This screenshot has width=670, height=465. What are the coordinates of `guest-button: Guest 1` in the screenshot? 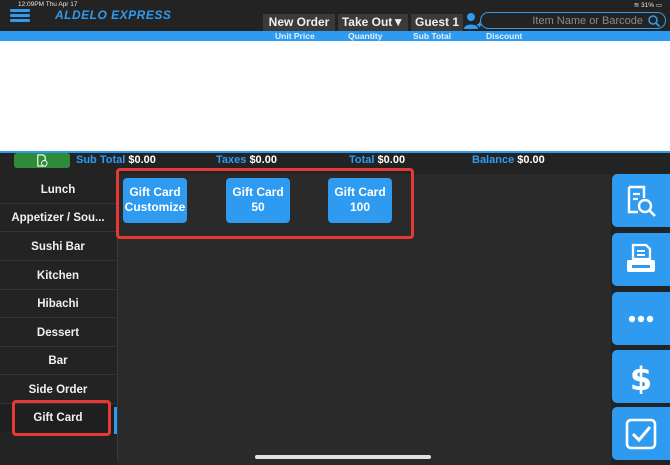 It's located at (437, 22).